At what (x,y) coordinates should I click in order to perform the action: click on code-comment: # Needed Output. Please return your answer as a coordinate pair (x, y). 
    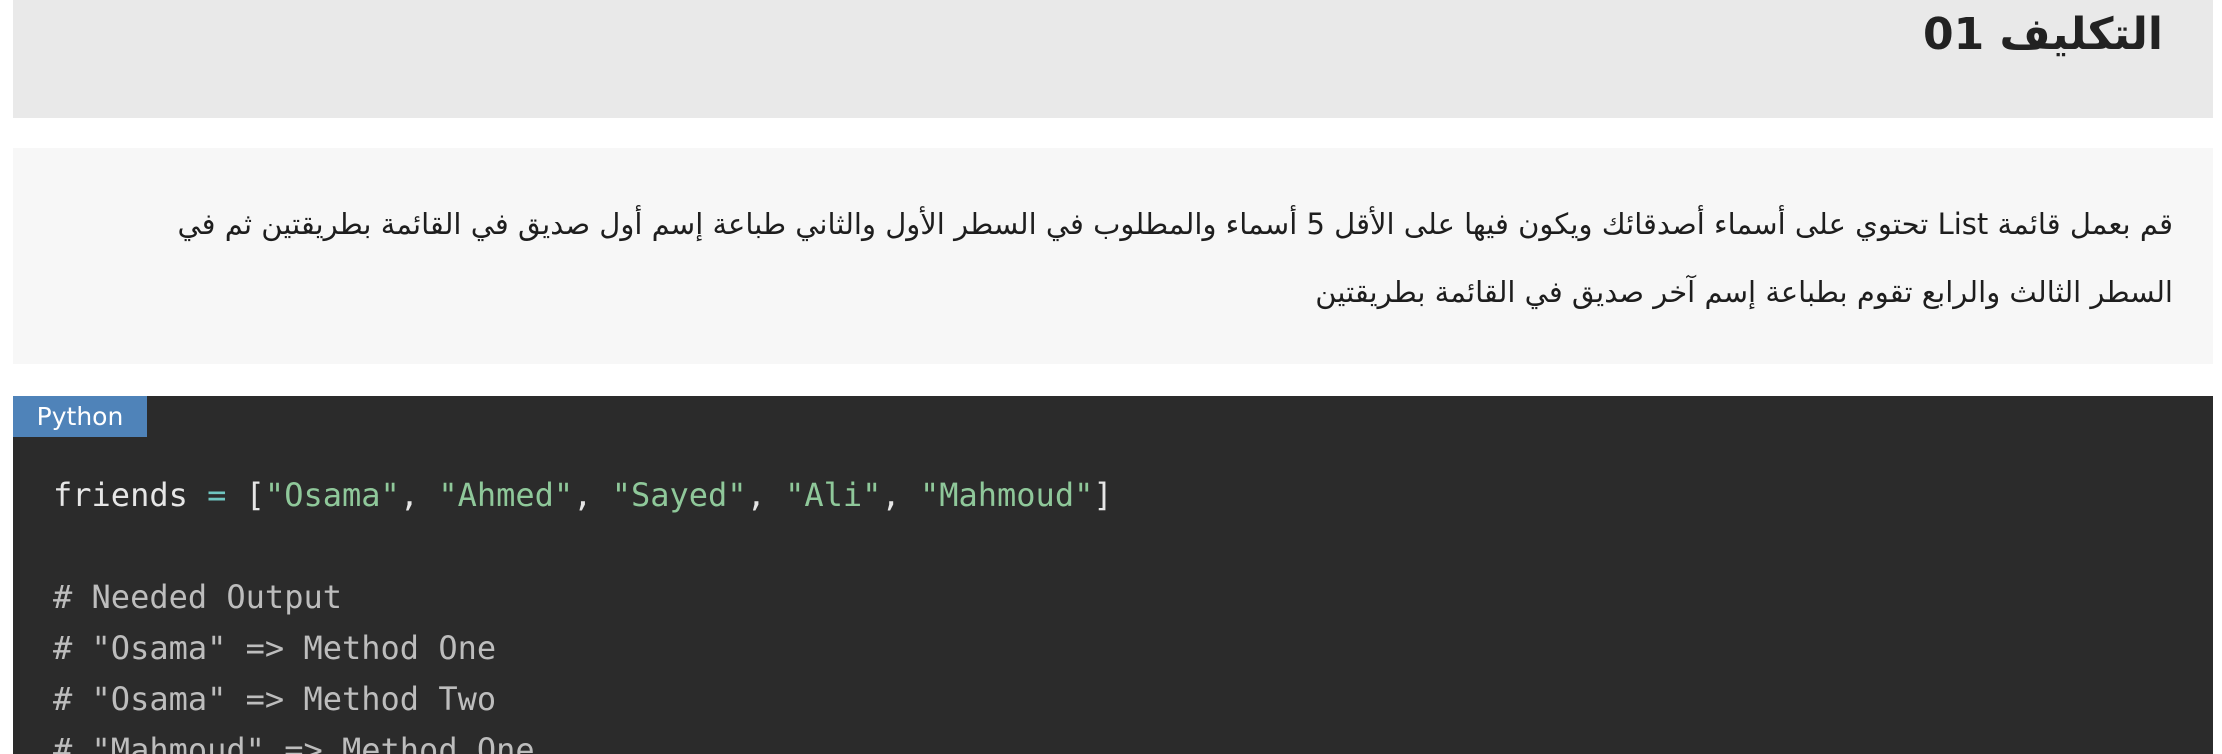
    Looking at the image, I should click on (197, 597).